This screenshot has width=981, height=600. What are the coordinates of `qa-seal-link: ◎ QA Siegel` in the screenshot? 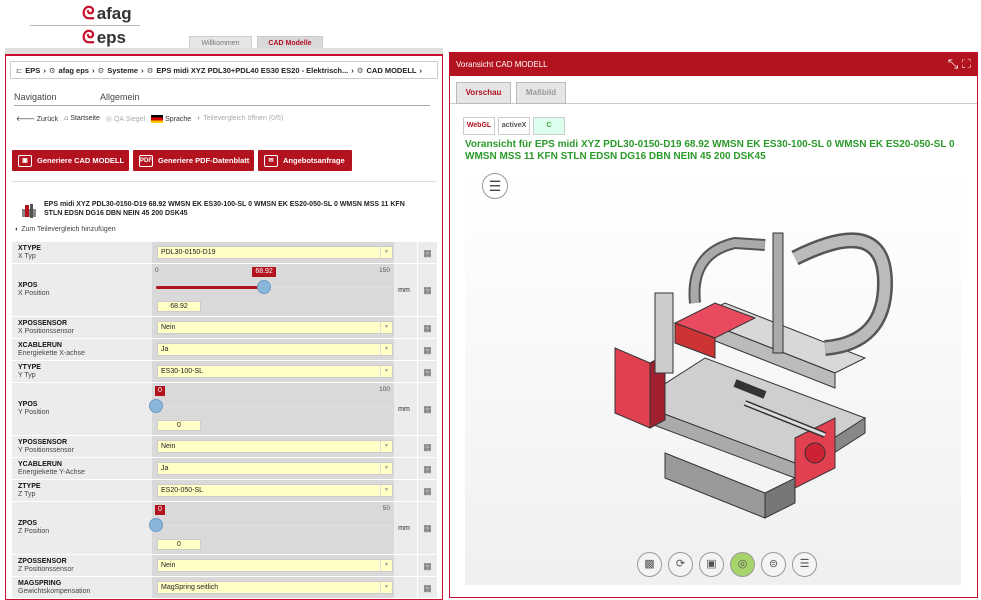 It's located at (125, 119).